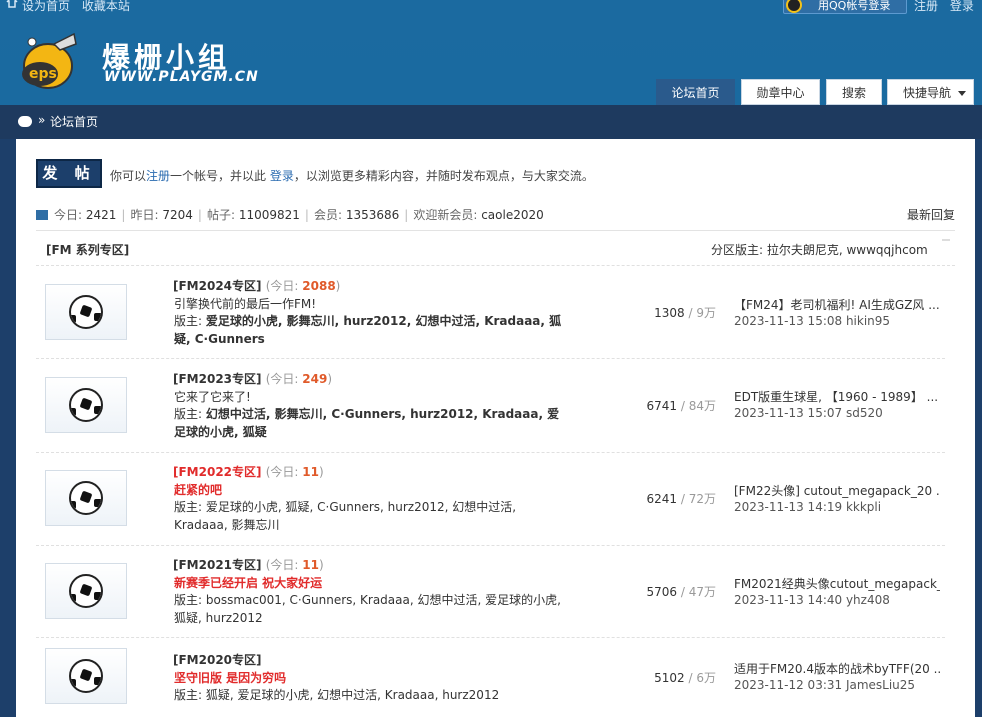  What do you see at coordinates (47, 61) in the screenshot?
I see `site-logo-icon: eps` at bounding box center [47, 61].